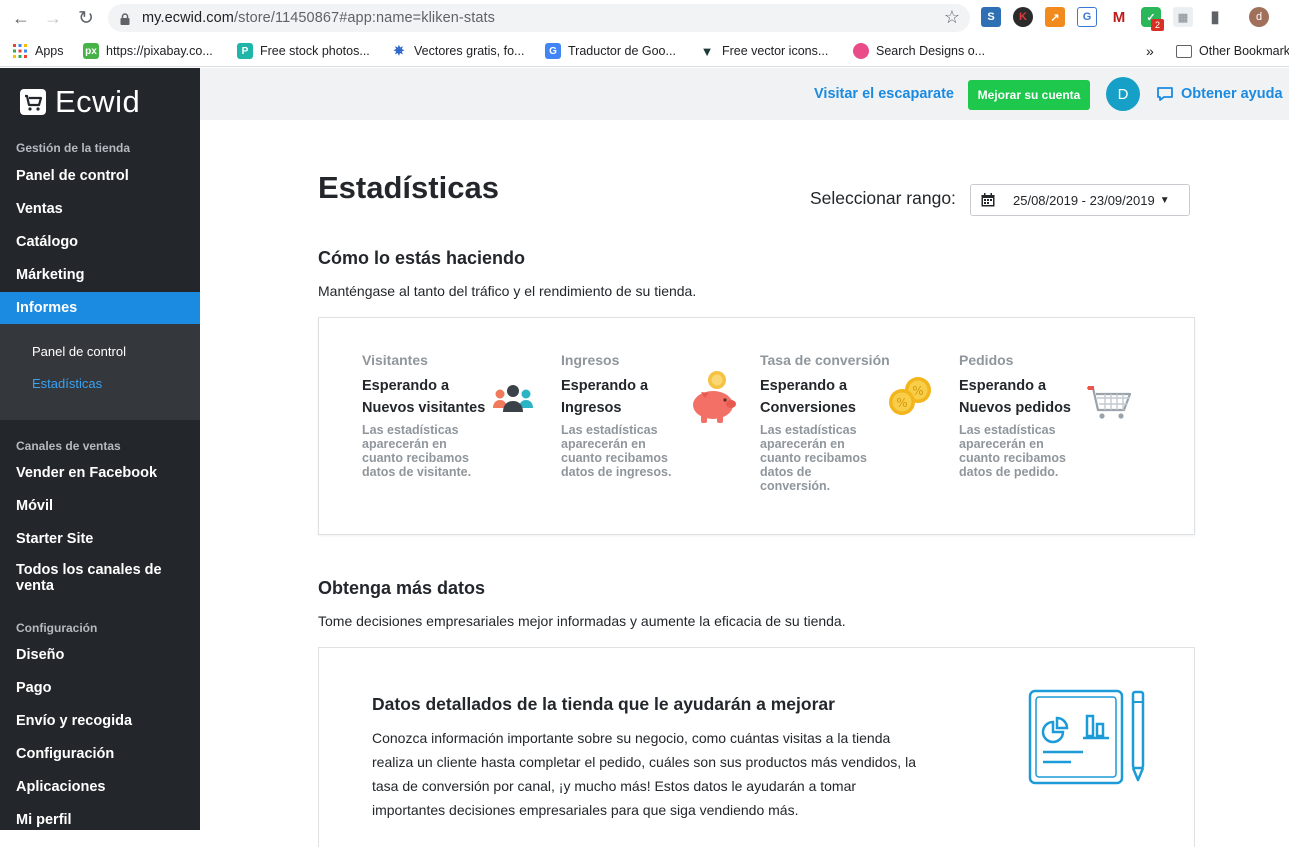  What do you see at coordinates (57, 628) in the screenshot?
I see `section-title-config: Configuración` at bounding box center [57, 628].